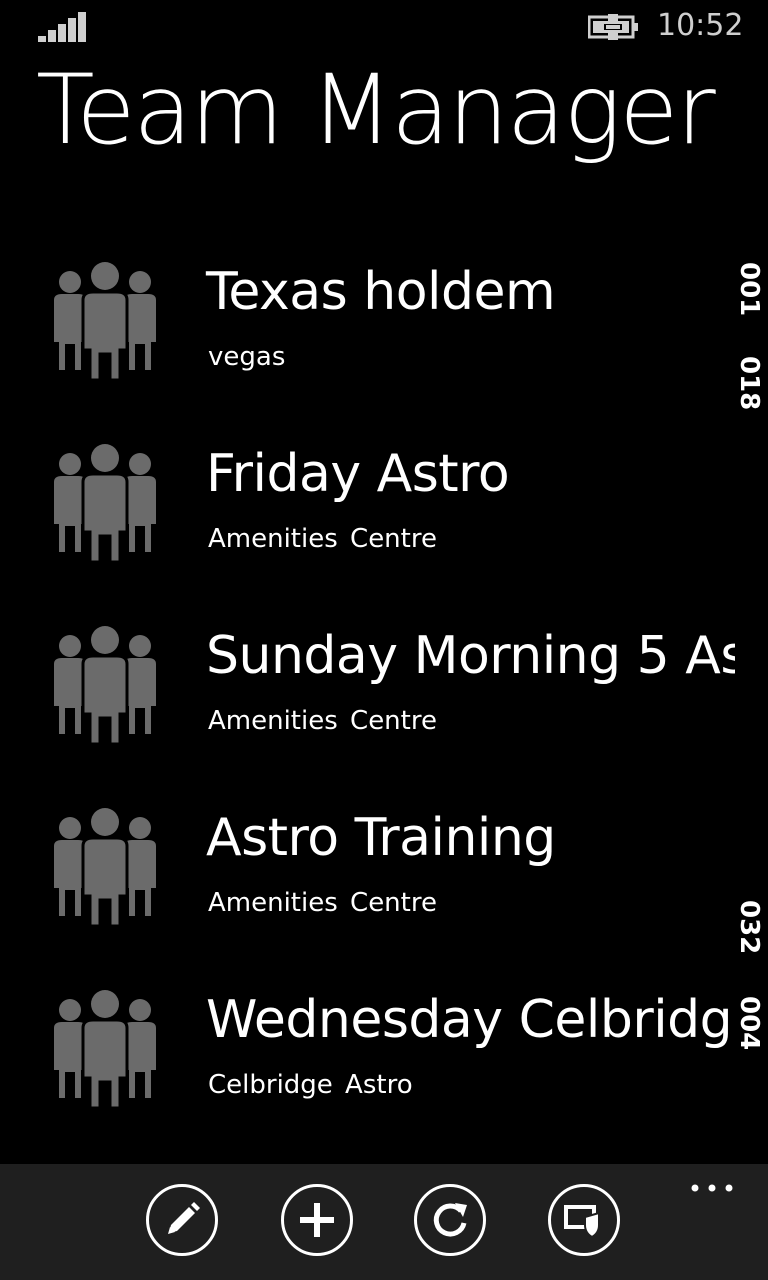  Describe the element at coordinates (376, 110) in the screenshot. I see `page-title: Team Manager` at that location.